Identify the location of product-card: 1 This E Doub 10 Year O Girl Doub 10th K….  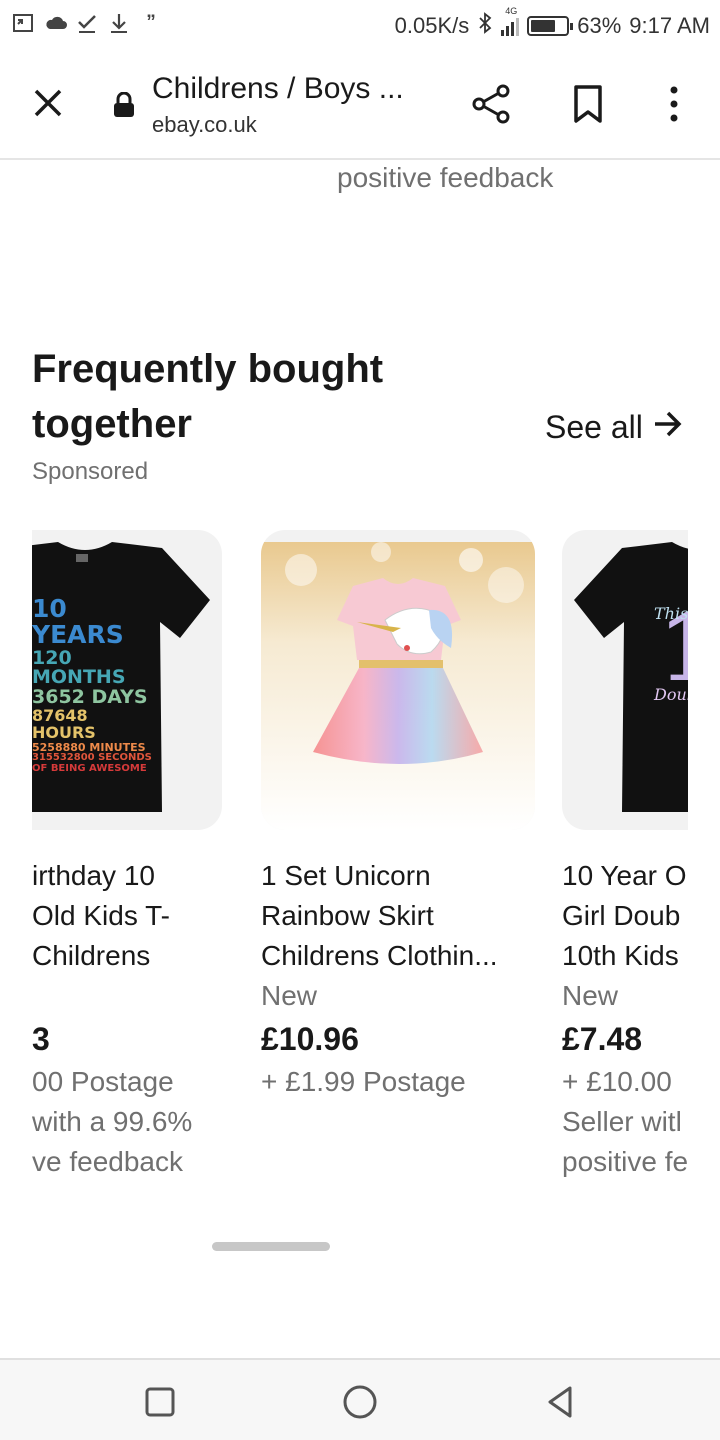
(625, 856).